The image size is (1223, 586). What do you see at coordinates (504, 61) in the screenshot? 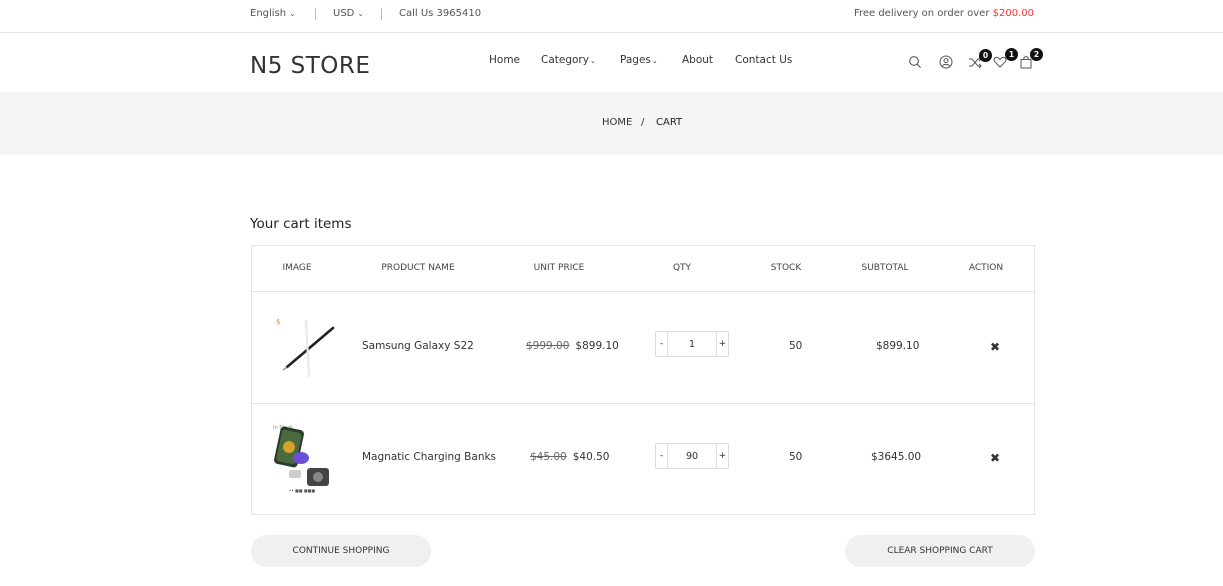
I see `nav-home: Home` at bounding box center [504, 61].